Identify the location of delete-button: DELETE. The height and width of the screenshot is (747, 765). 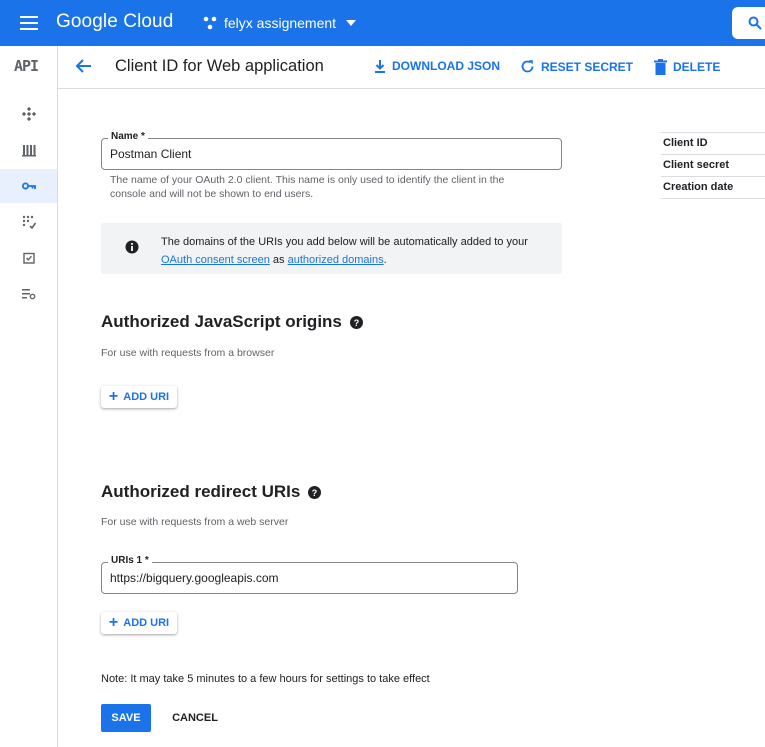
(687, 67).